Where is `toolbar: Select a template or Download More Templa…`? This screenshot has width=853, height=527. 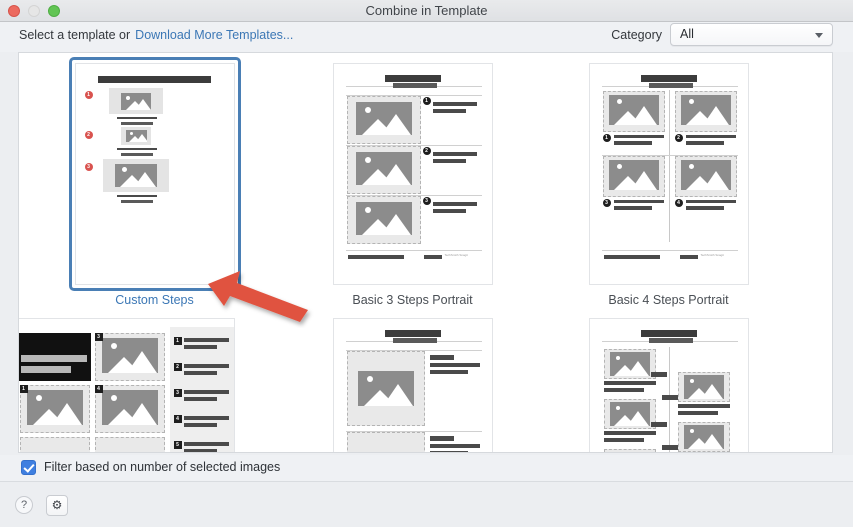 toolbar: Select a template or Download More Templa… is located at coordinates (426, 37).